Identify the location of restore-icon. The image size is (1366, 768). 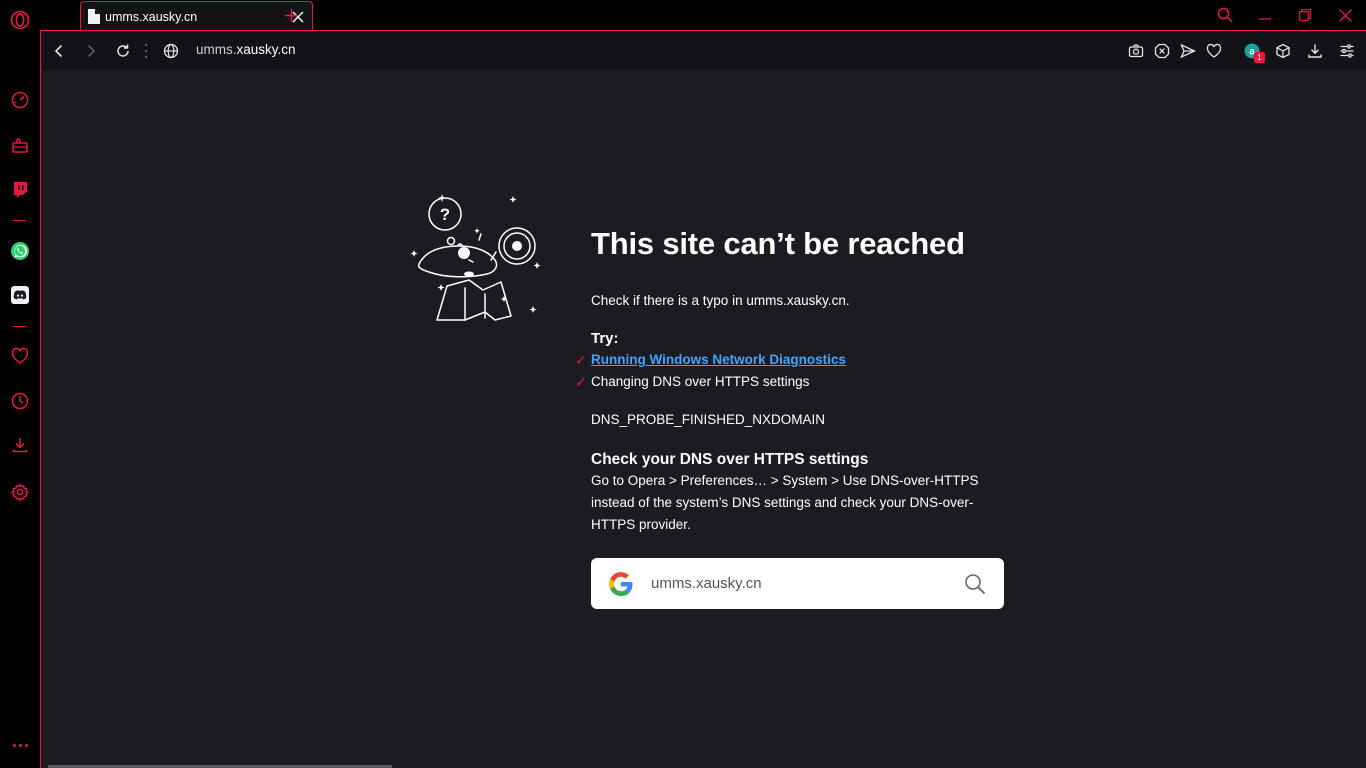
(1305, 15).